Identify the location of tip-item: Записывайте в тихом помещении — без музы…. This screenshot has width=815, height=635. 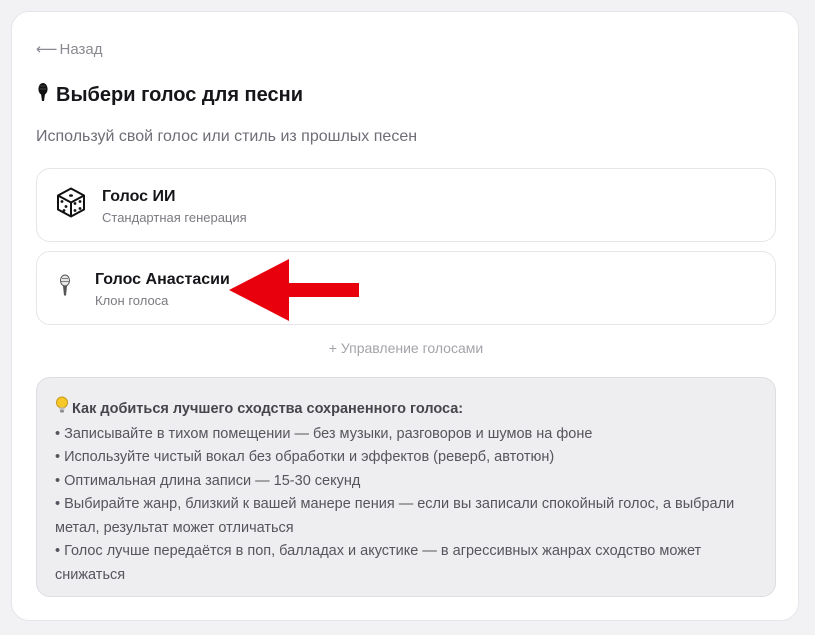
(406, 435).